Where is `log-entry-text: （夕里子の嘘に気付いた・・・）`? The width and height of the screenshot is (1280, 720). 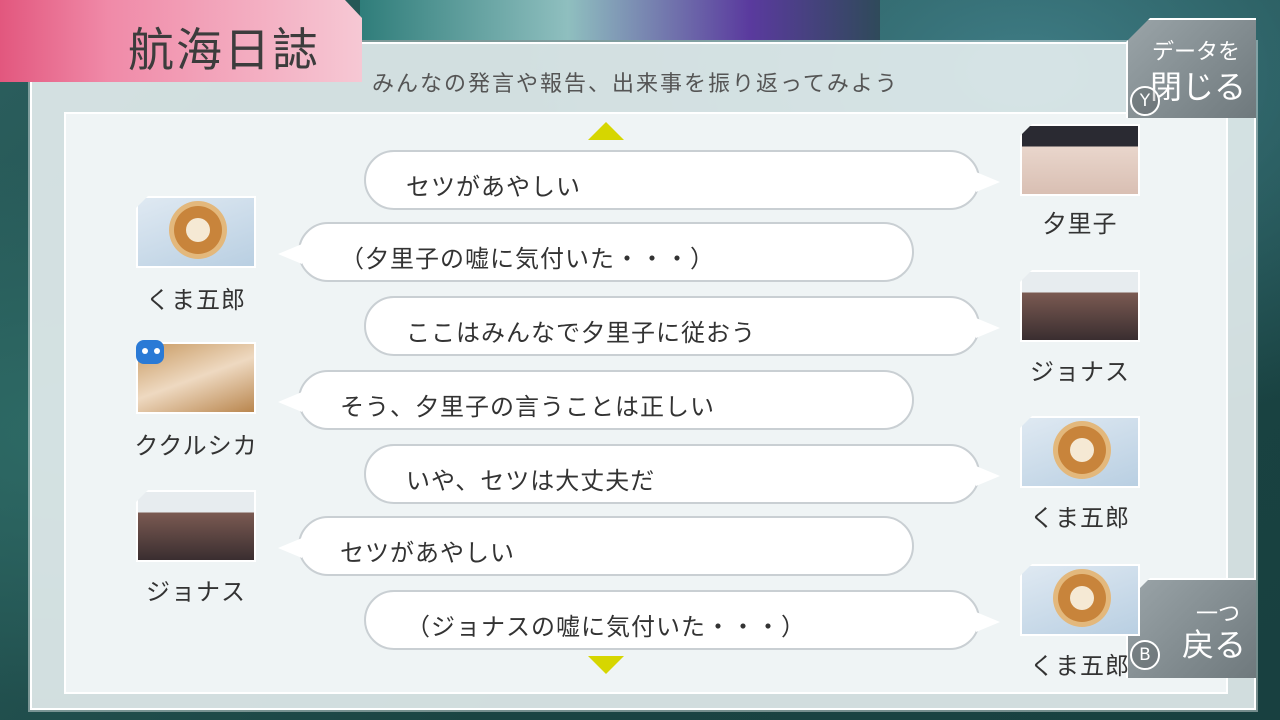 log-entry-text: （夕里子の嘘に気付いた・・・） is located at coordinates (527, 259).